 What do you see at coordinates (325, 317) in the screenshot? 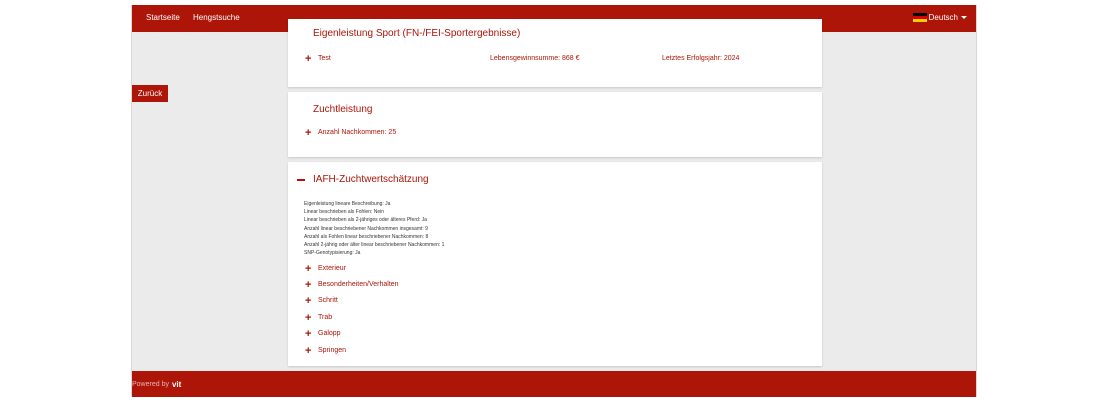
I see `section-label: Trab` at bounding box center [325, 317].